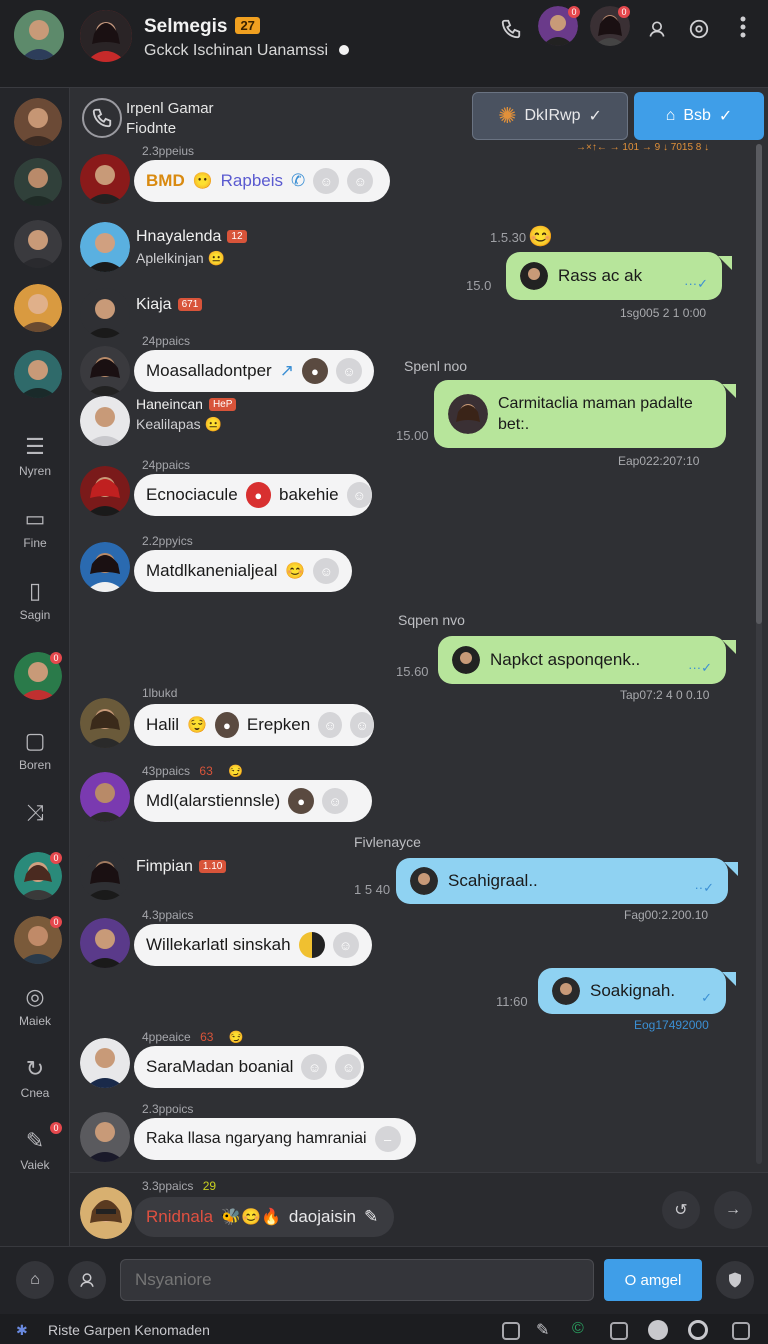  What do you see at coordinates (759, 384) in the screenshot?
I see `scrollbar-thumb` at bounding box center [759, 384].